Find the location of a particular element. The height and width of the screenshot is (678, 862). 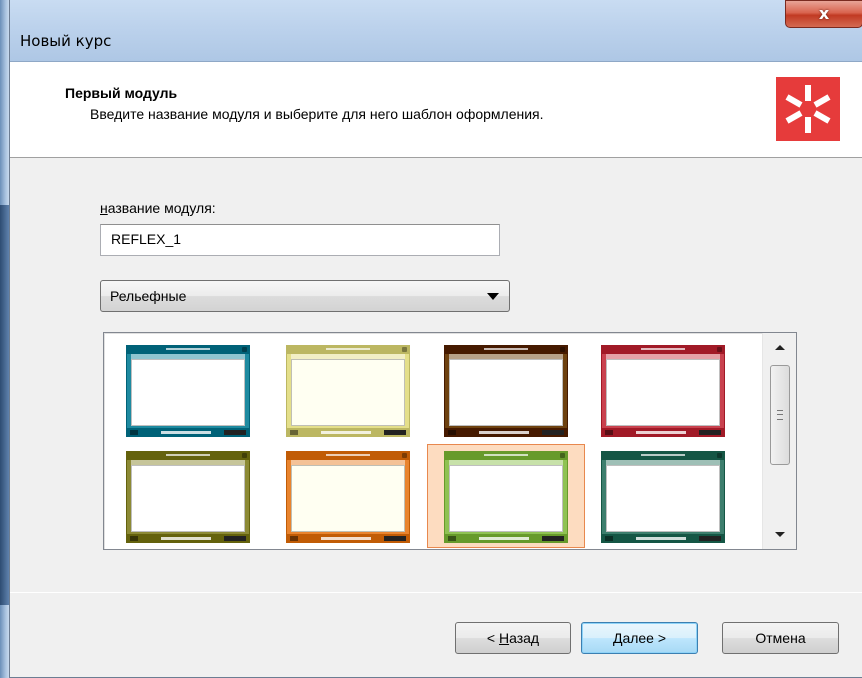

scroll-up-icon is located at coordinates (780, 347).